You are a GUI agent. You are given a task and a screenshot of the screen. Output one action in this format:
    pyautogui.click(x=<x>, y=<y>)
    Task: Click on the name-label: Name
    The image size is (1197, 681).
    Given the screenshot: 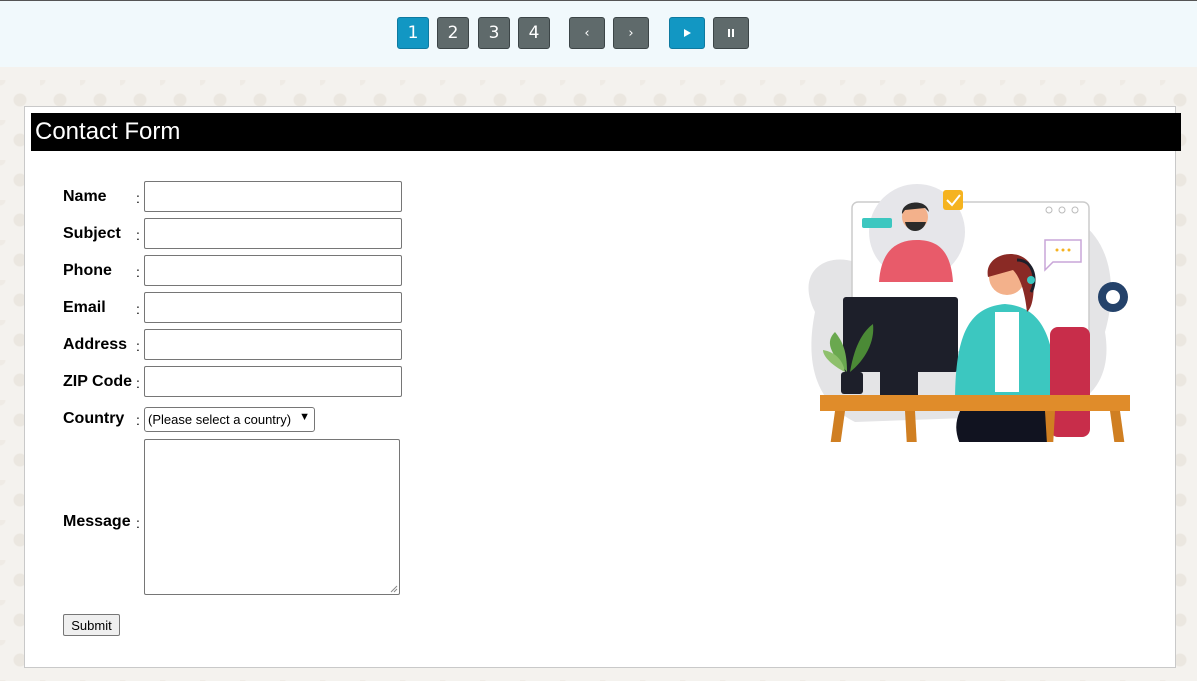 What is the action you would take?
    pyautogui.click(x=85, y=196)
    